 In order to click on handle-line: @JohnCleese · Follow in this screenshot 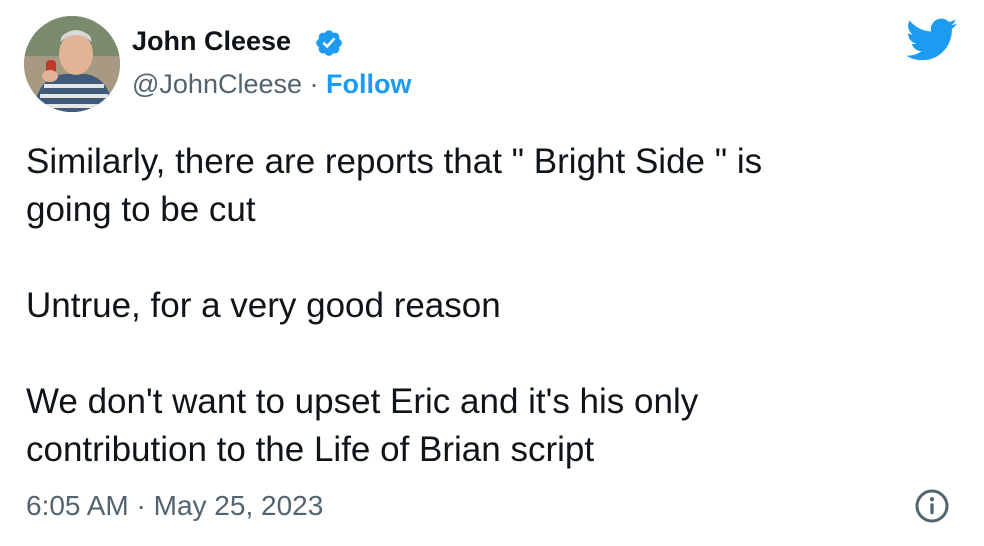, I will do `click(272, 84)`.